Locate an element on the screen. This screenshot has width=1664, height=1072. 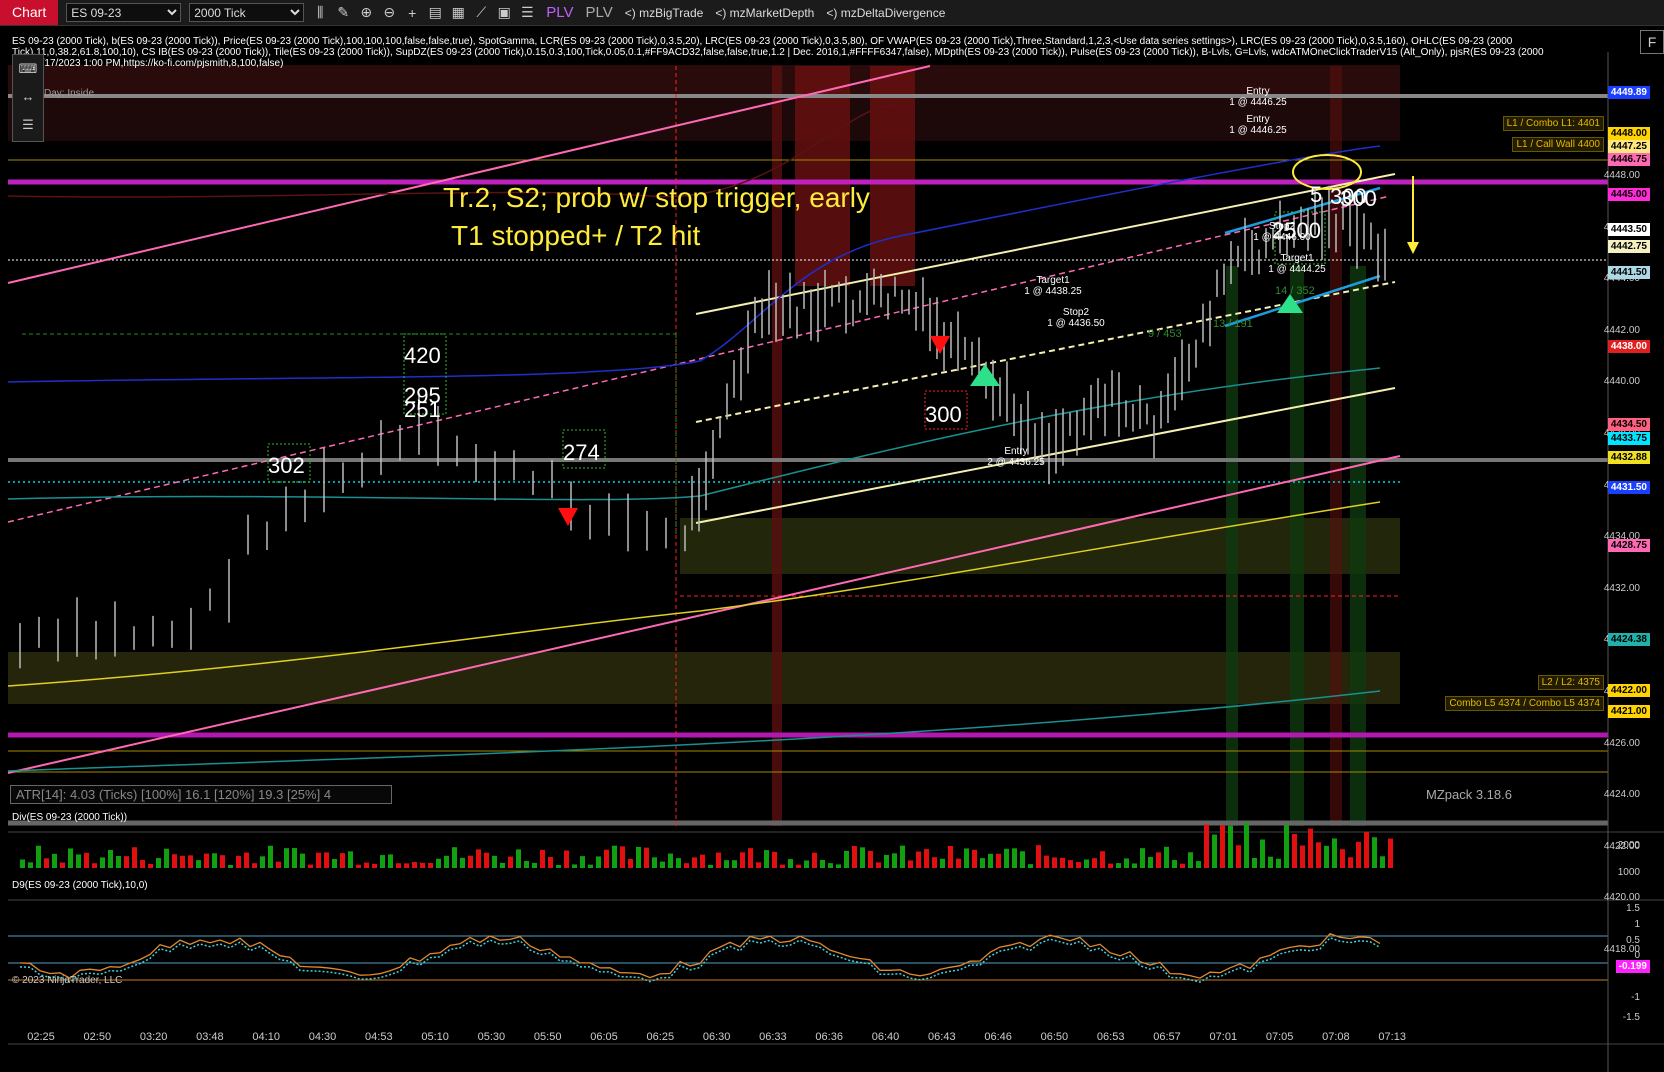
bars-icon: ⫼ is located at coordinates (320, 12).